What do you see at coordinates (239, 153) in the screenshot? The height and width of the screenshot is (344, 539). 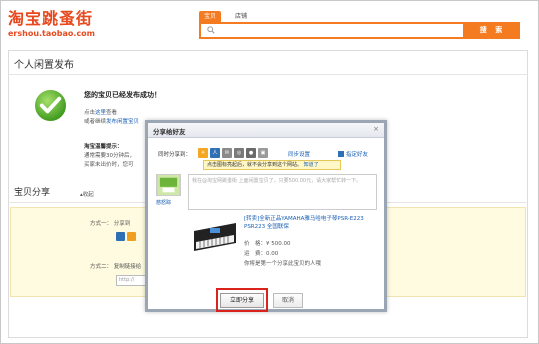 I see `douban-icon: ◎` at bounding box center [239, 153].